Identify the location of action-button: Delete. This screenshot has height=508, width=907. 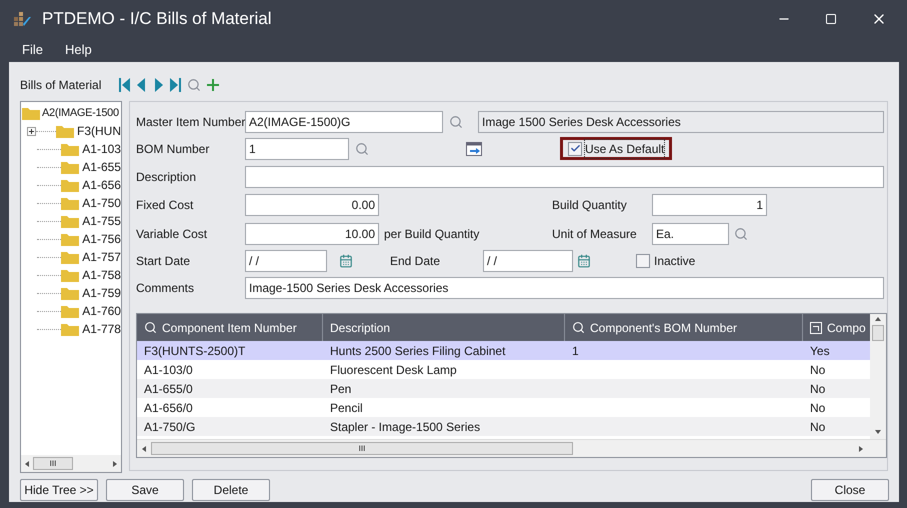
(231, 490).